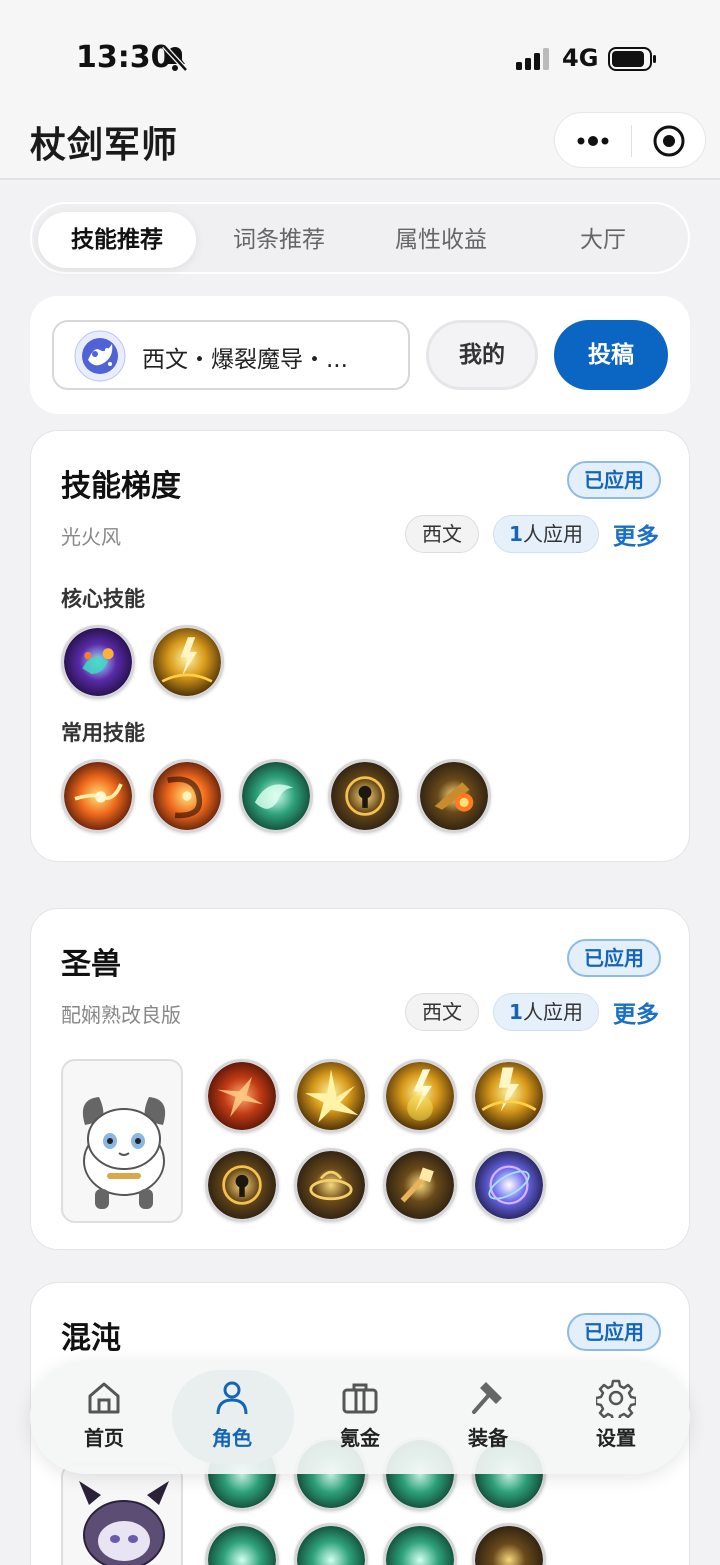 Image resolution: width=720 pixels, height=1565 pixels. Describe the element at coordinates (121, 486) in the screenshot. I see `card-title: 技能梯度` at that location.